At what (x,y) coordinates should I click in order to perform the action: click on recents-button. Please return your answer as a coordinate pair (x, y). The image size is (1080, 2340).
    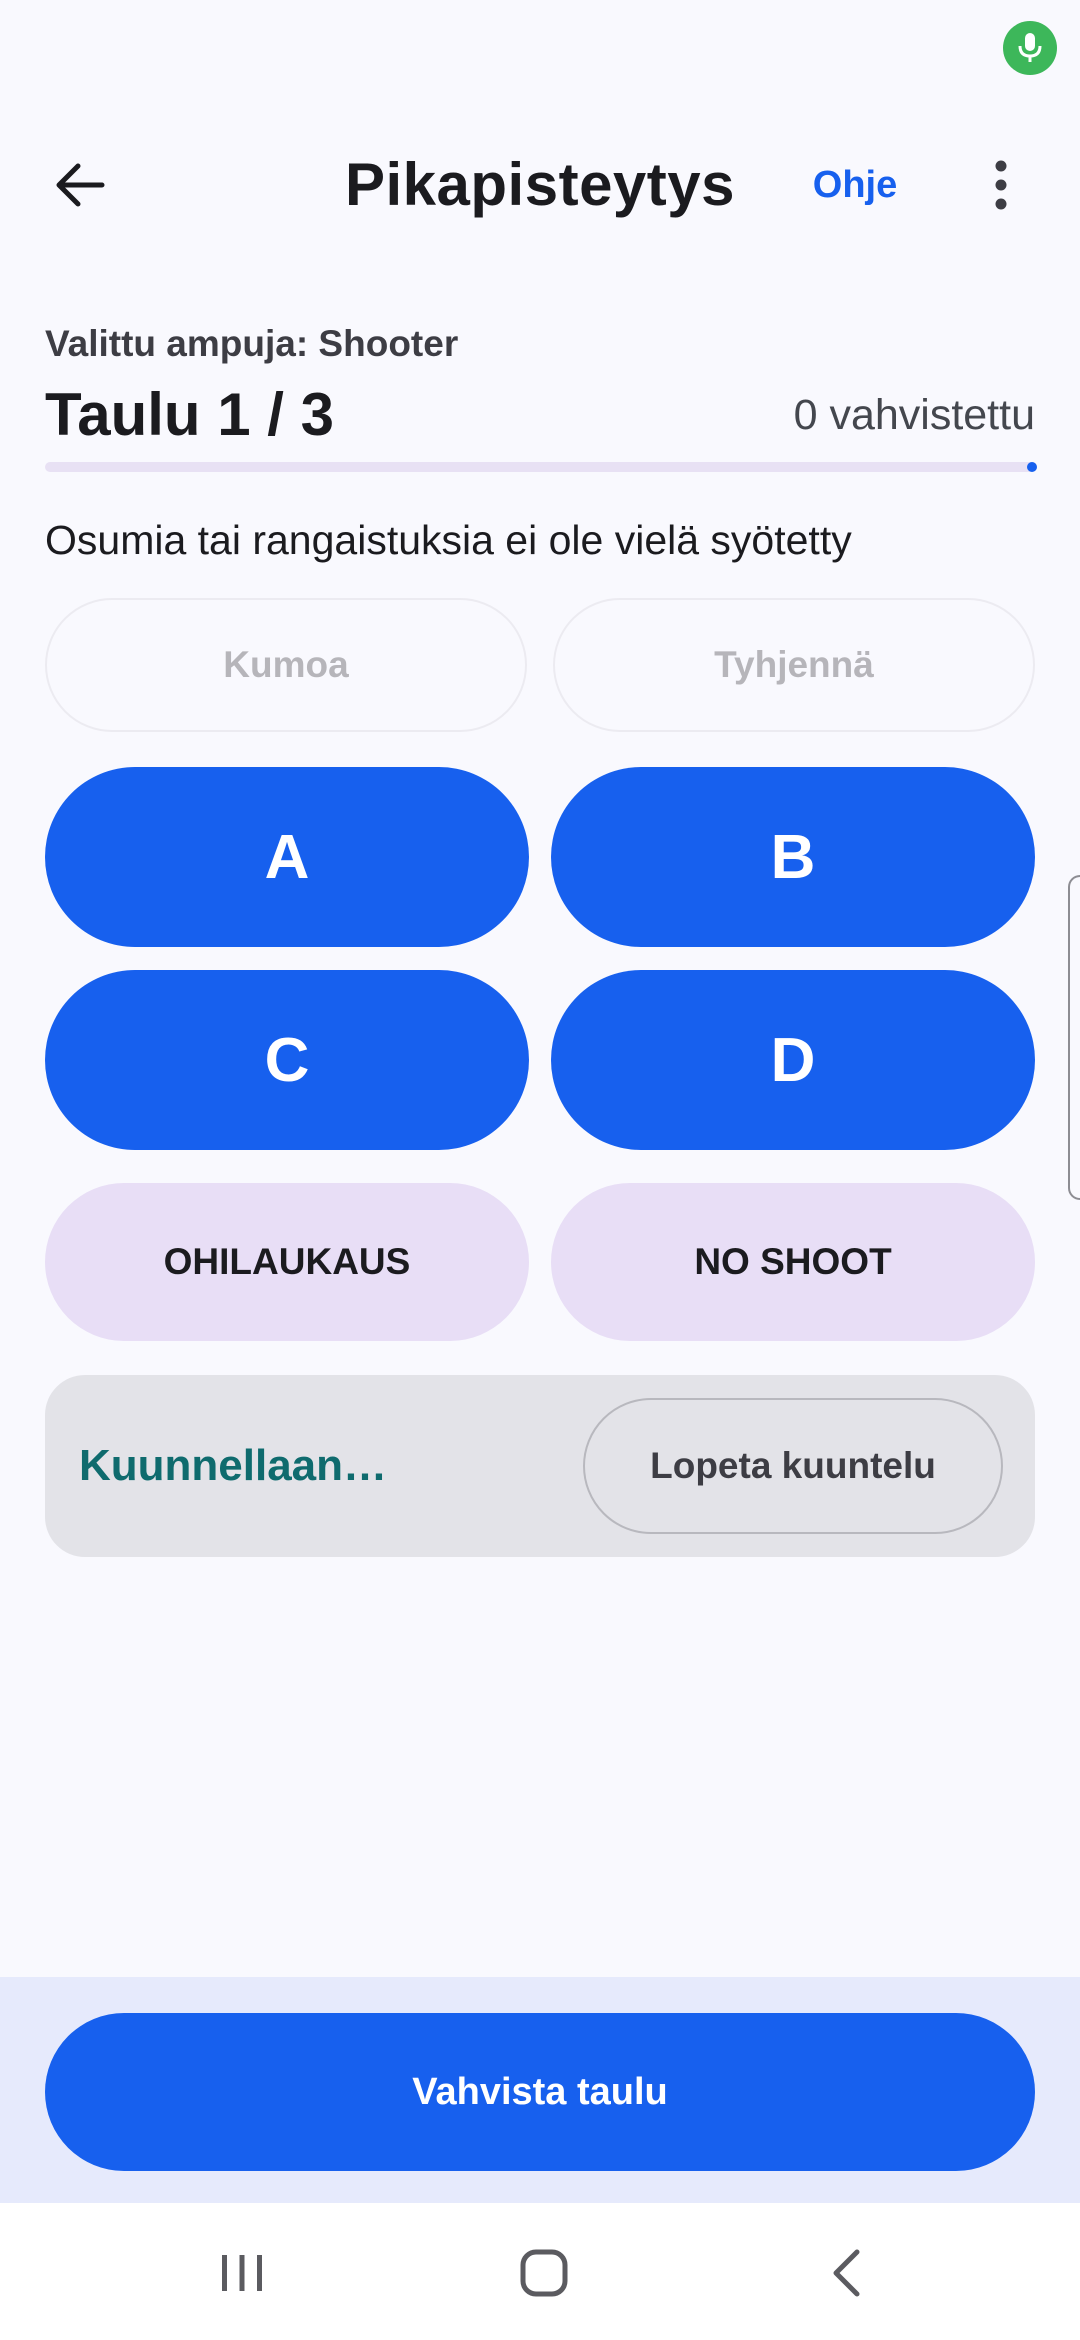
    Looking at the image, I should click on (242, 2273).